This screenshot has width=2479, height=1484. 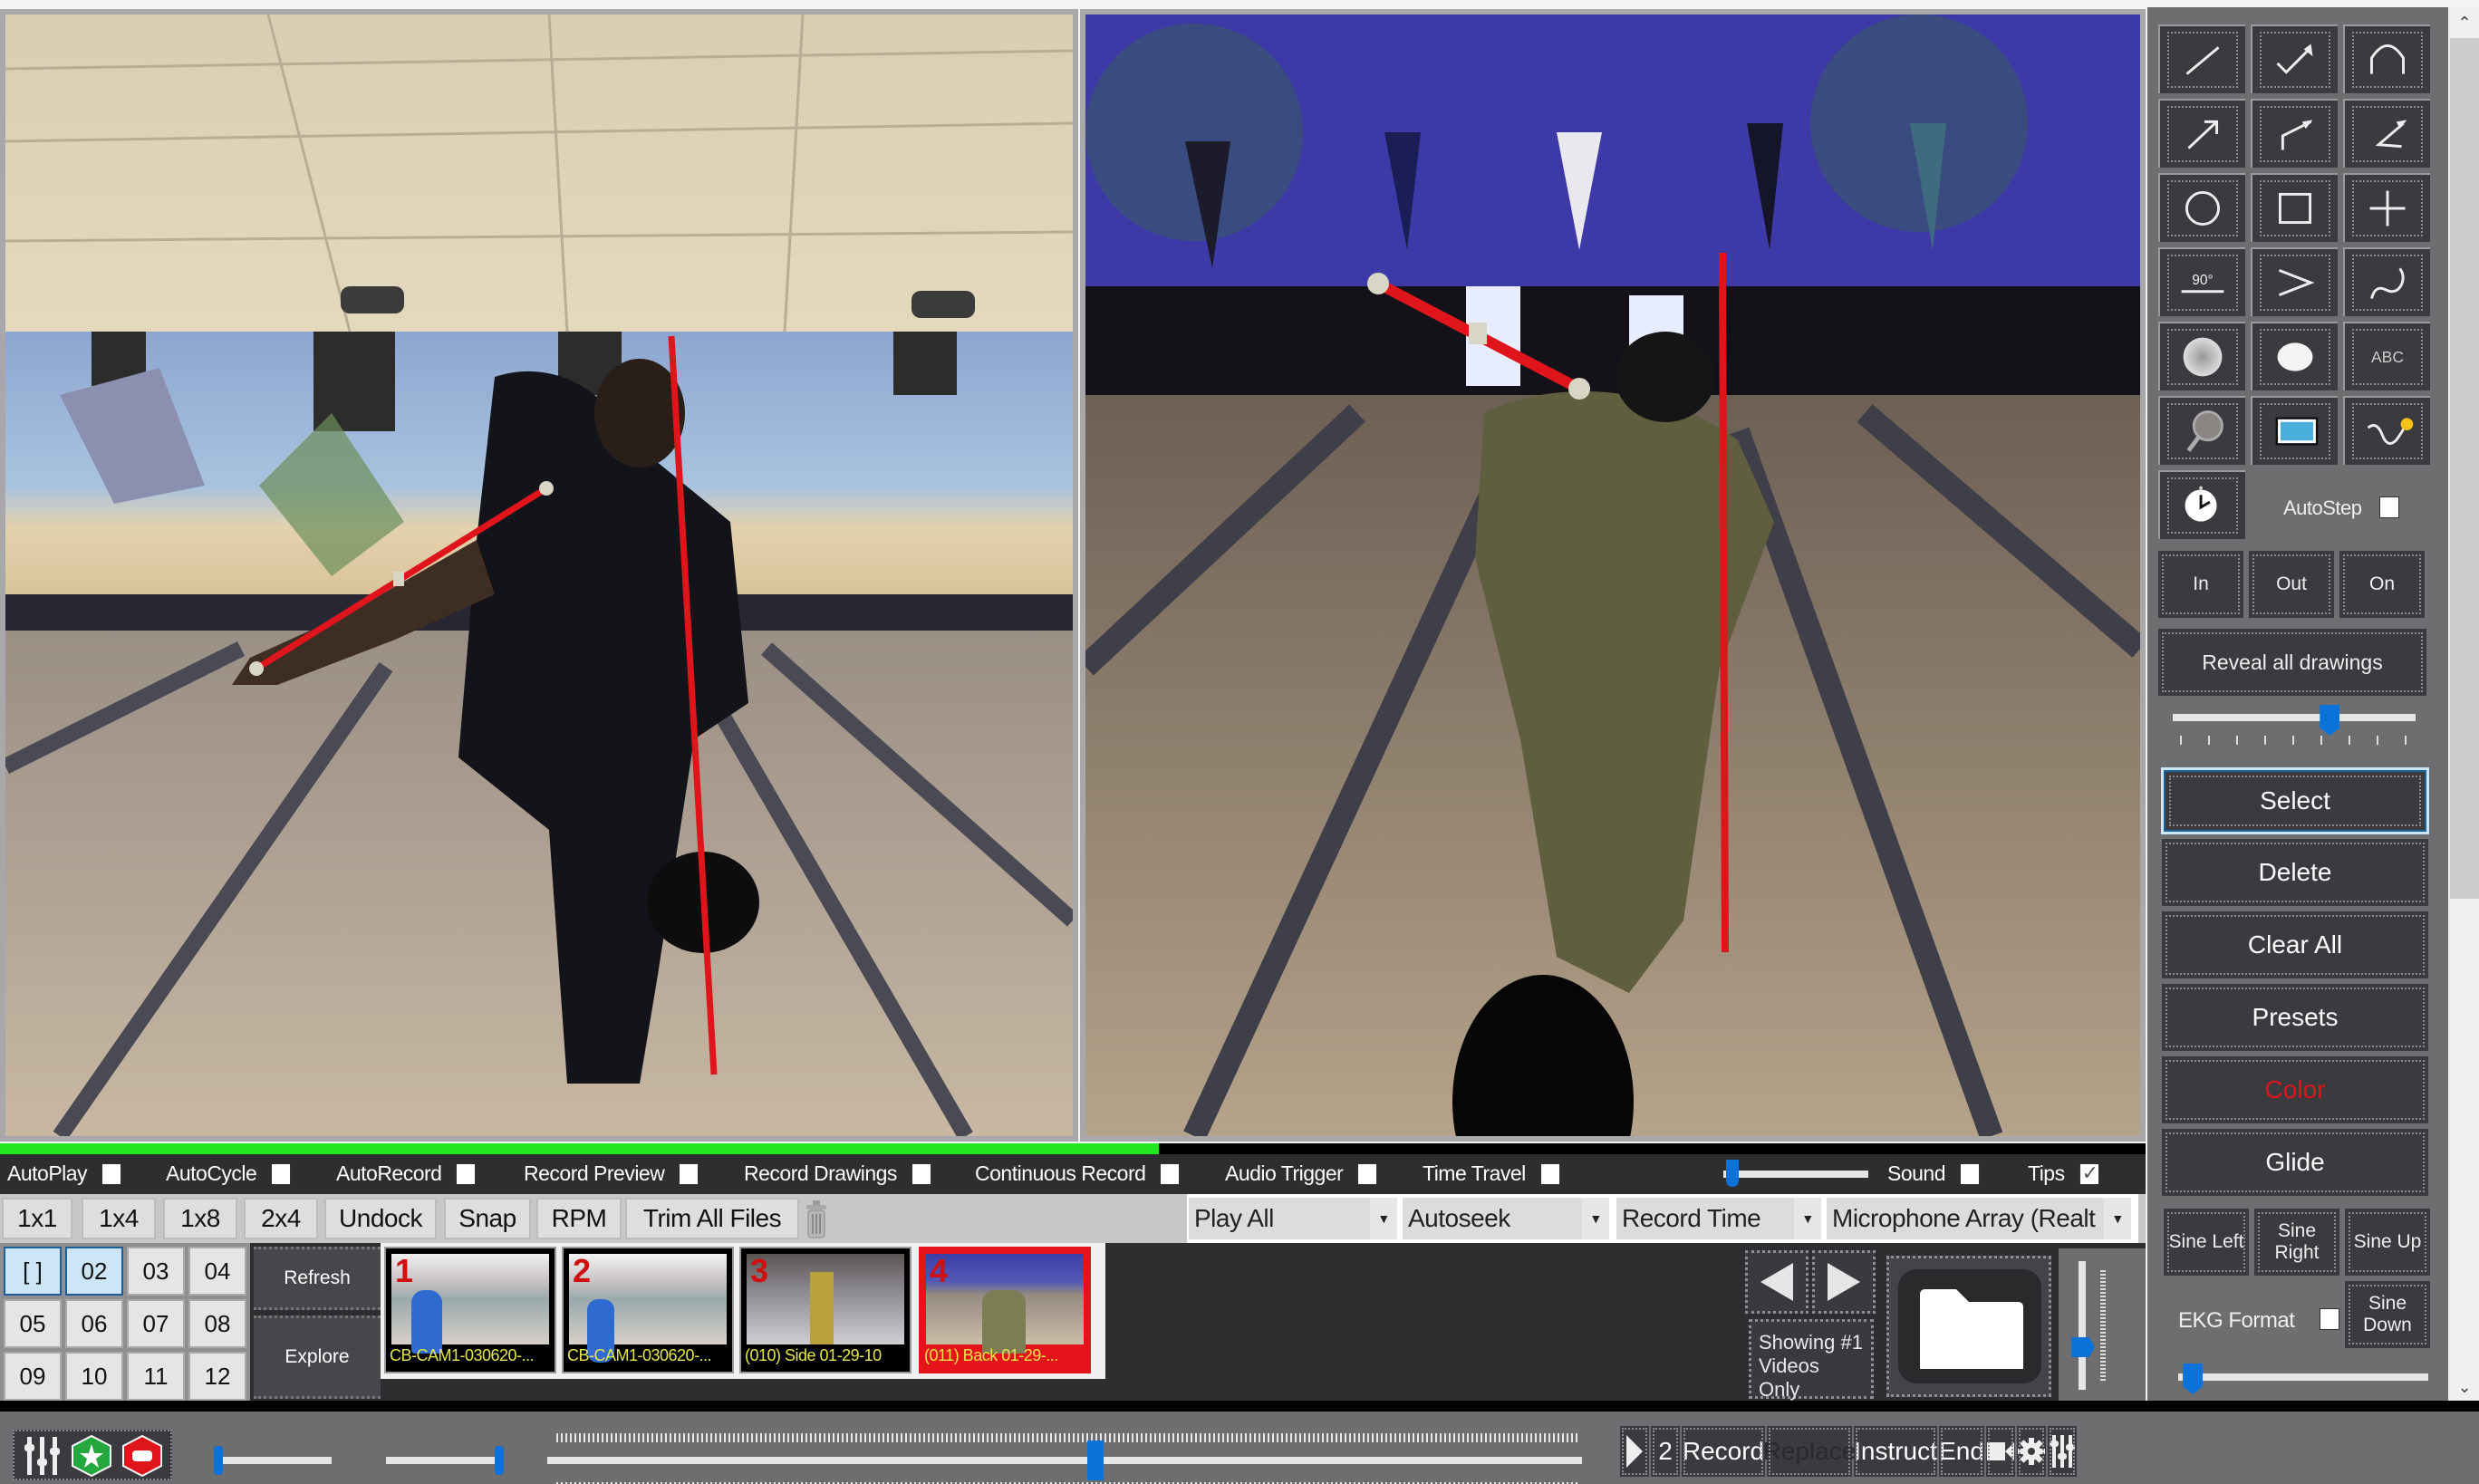 What do you see at coordinates (2382, 585) in the screenshot?
I see `on-button: On` at bounding box center [2382, 585].